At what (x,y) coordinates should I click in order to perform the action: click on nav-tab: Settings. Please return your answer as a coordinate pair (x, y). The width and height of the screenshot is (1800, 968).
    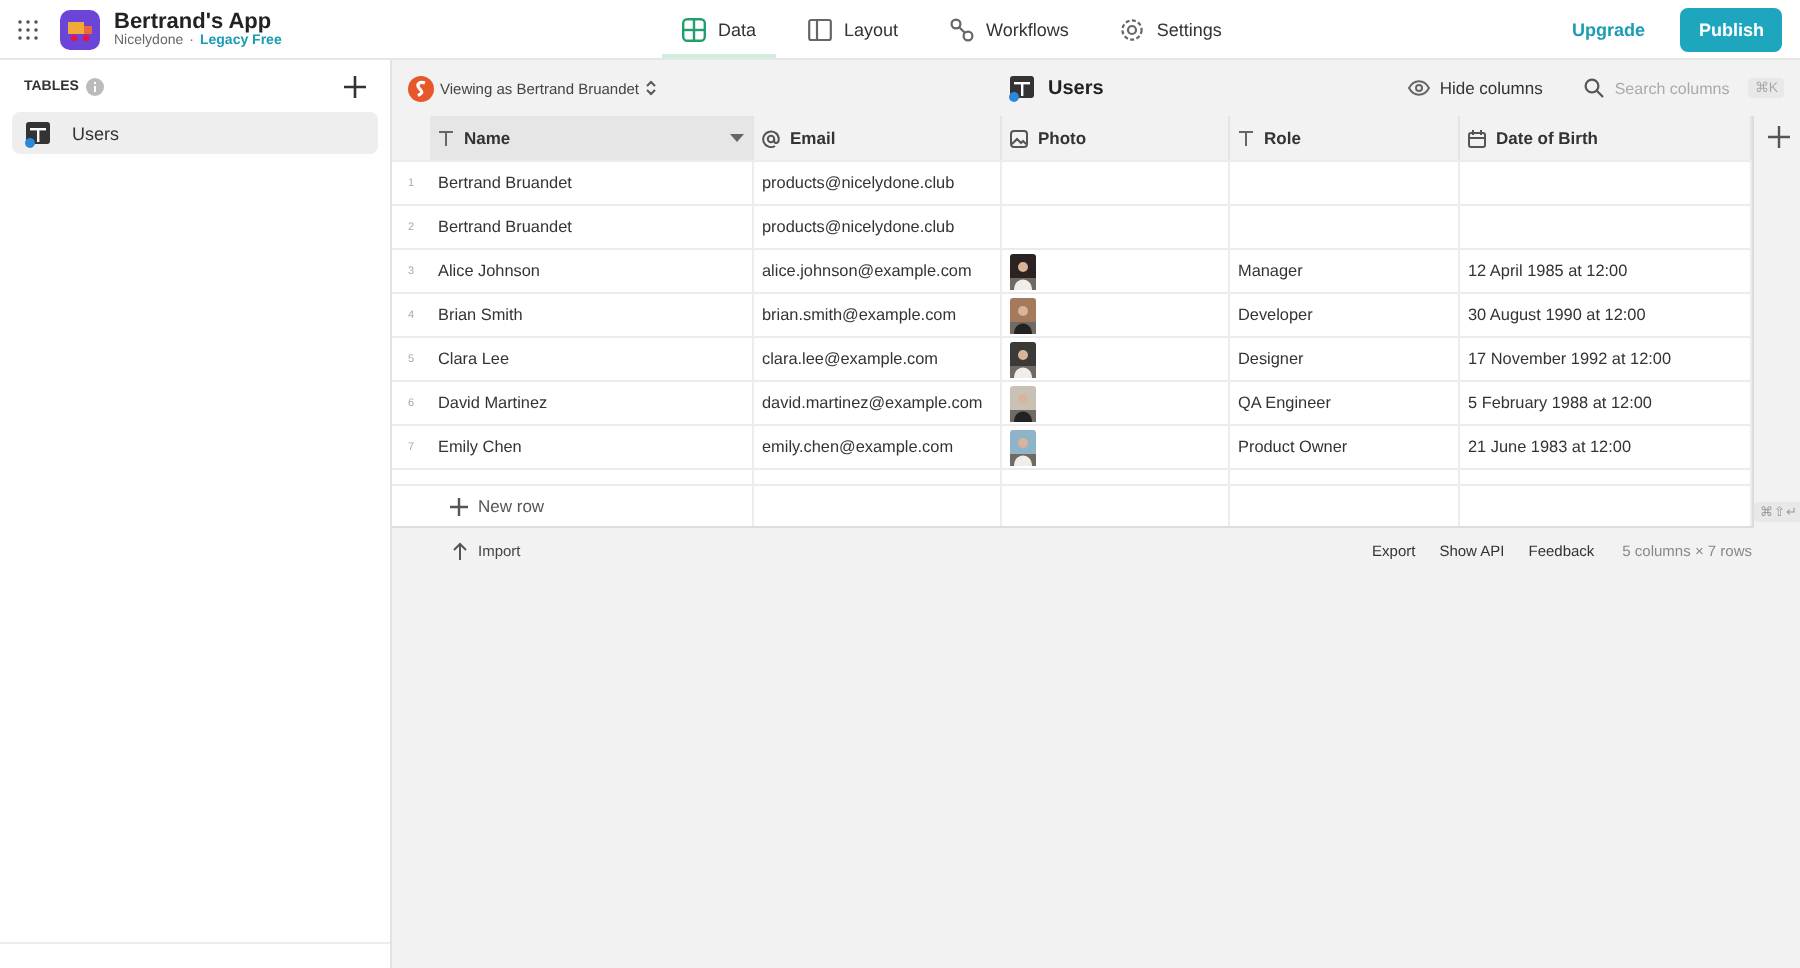
    Looking at the image, I should click on (1171, 29).